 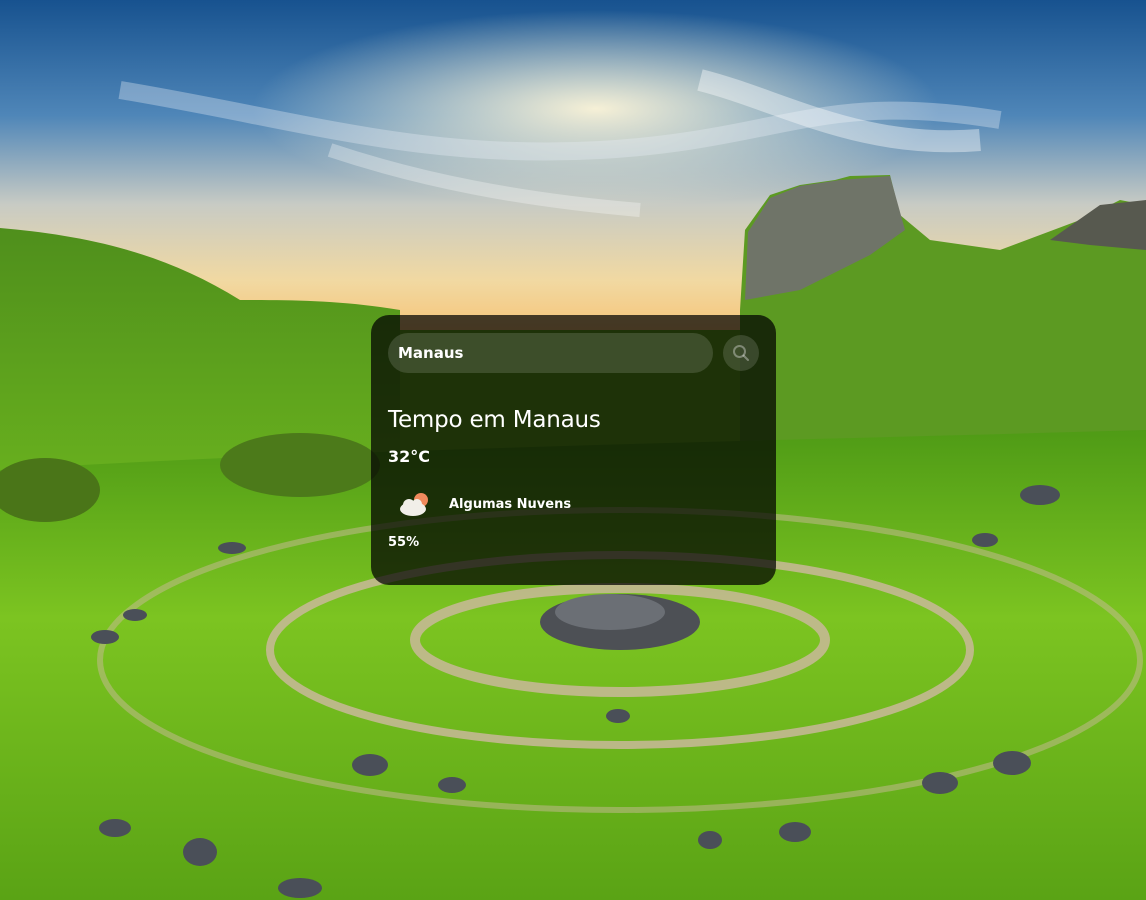 I want to click on search-button, so click(x=741, y=353).